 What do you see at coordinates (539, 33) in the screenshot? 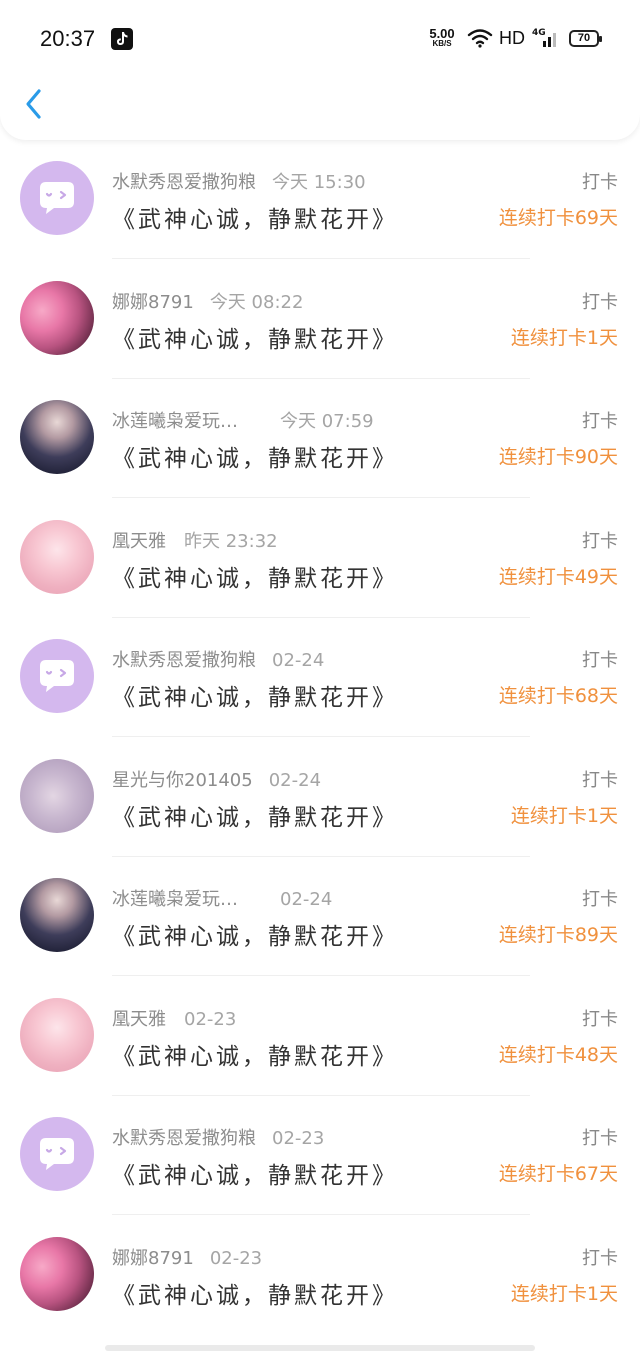
I see `network-type: 4G` at bounding box center [539, 33].